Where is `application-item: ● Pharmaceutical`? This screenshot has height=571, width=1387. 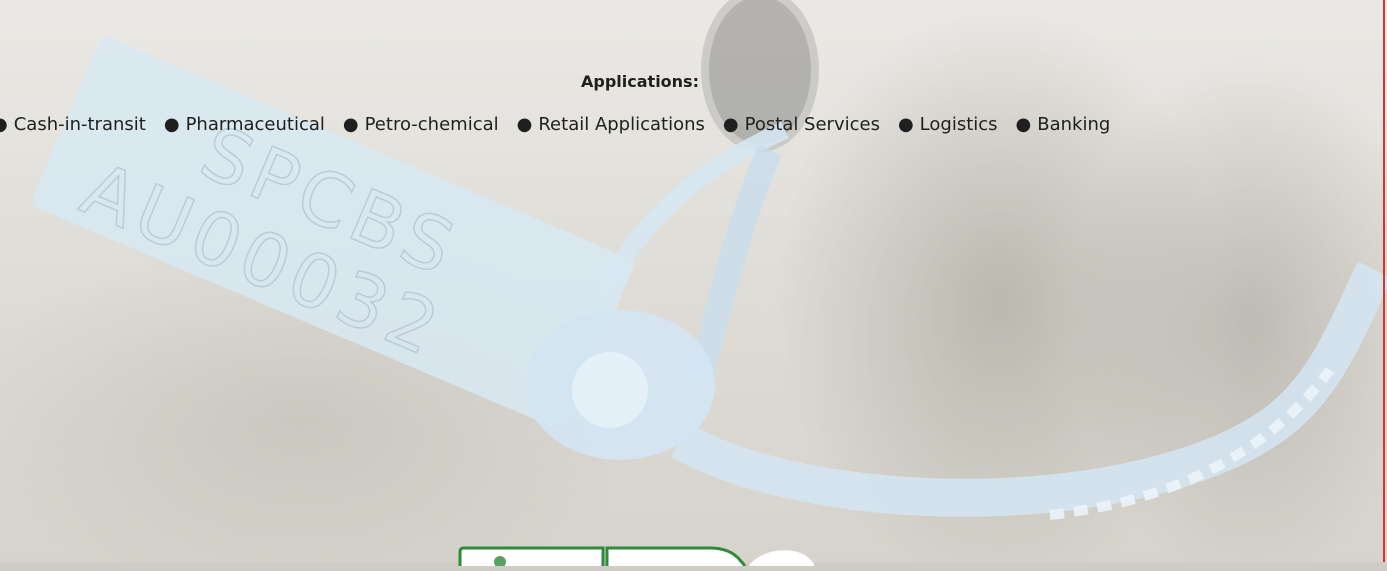 application-item: ● Pharmaceutical is located at coordinates (244, 124).